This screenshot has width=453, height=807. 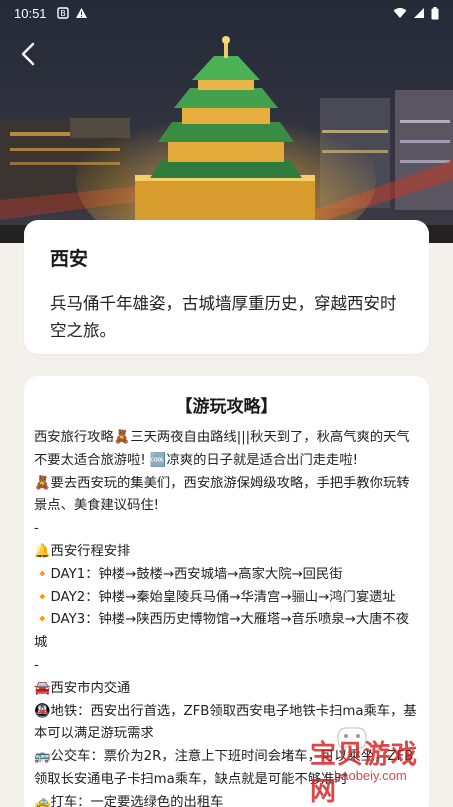 I want to click on svg-text: B, so click(x=63, y=13).